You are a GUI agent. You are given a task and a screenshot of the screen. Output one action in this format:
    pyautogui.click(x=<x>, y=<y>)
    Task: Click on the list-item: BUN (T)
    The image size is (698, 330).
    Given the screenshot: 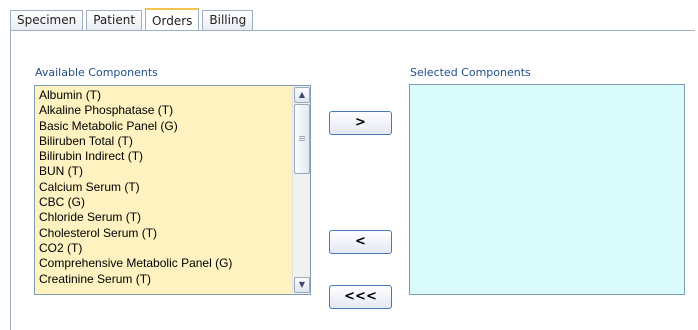 What is the action you would take?
    pyautogui.click(x=165, y=171)
    